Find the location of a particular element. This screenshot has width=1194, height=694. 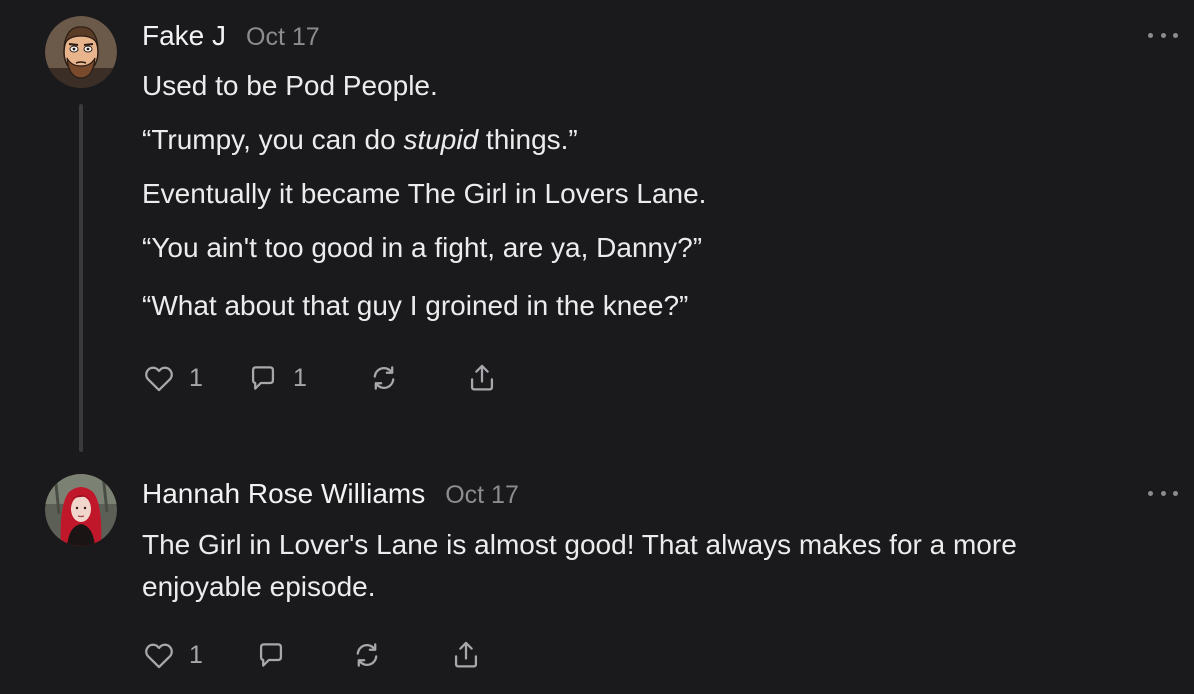

author-name: Hannah Rose Williams is located at coordinates (283, 494).